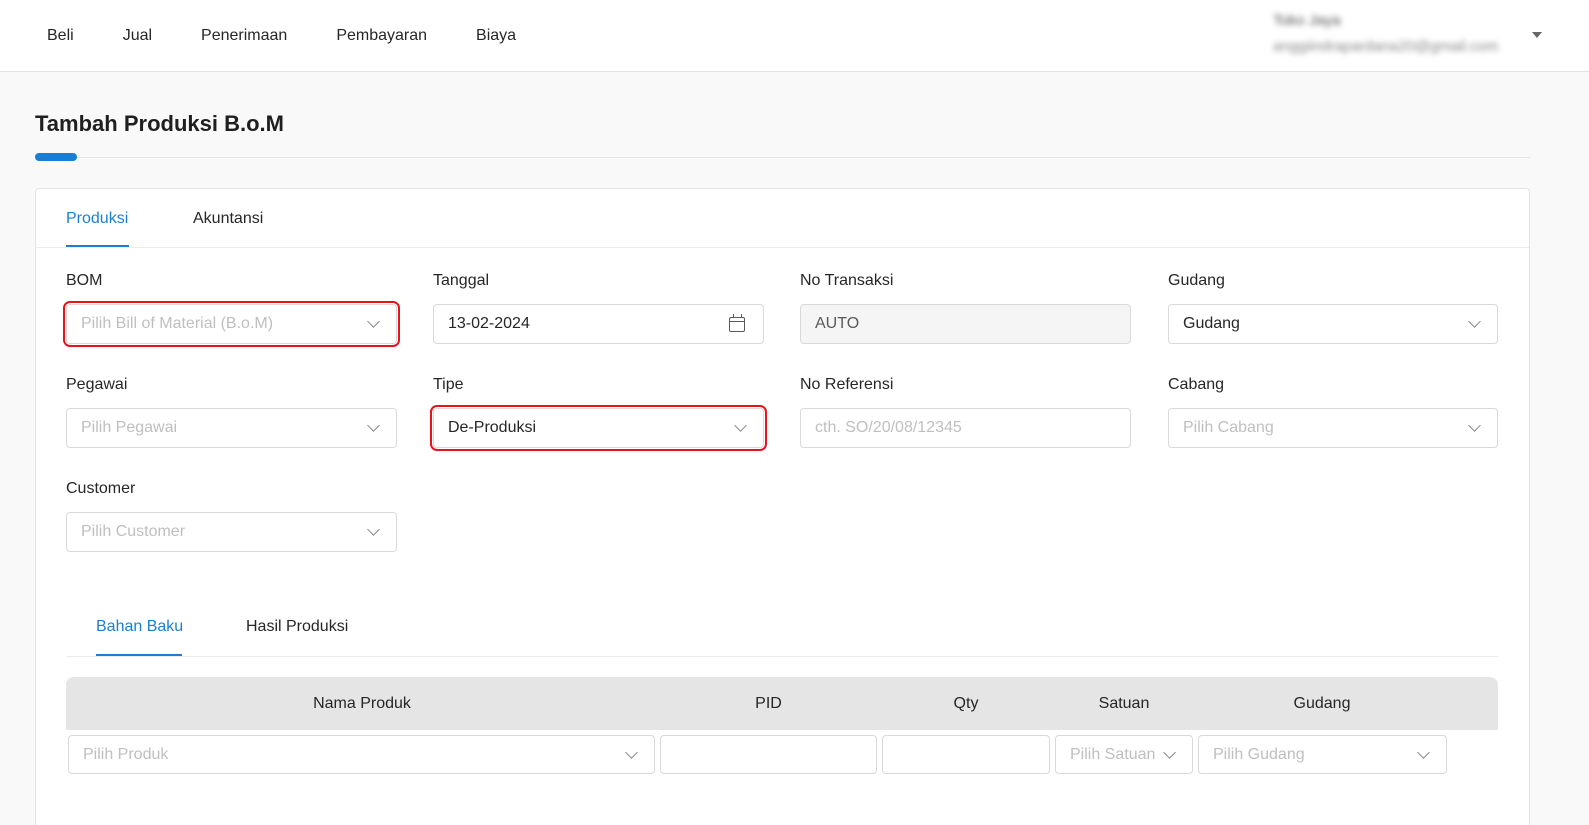 This screenshot has width=1589, height=825. What do you see at coordinates (1211, 323) in the screenshot?
I see `gudang-value: Gudang` at bounding box center [1211, 323].